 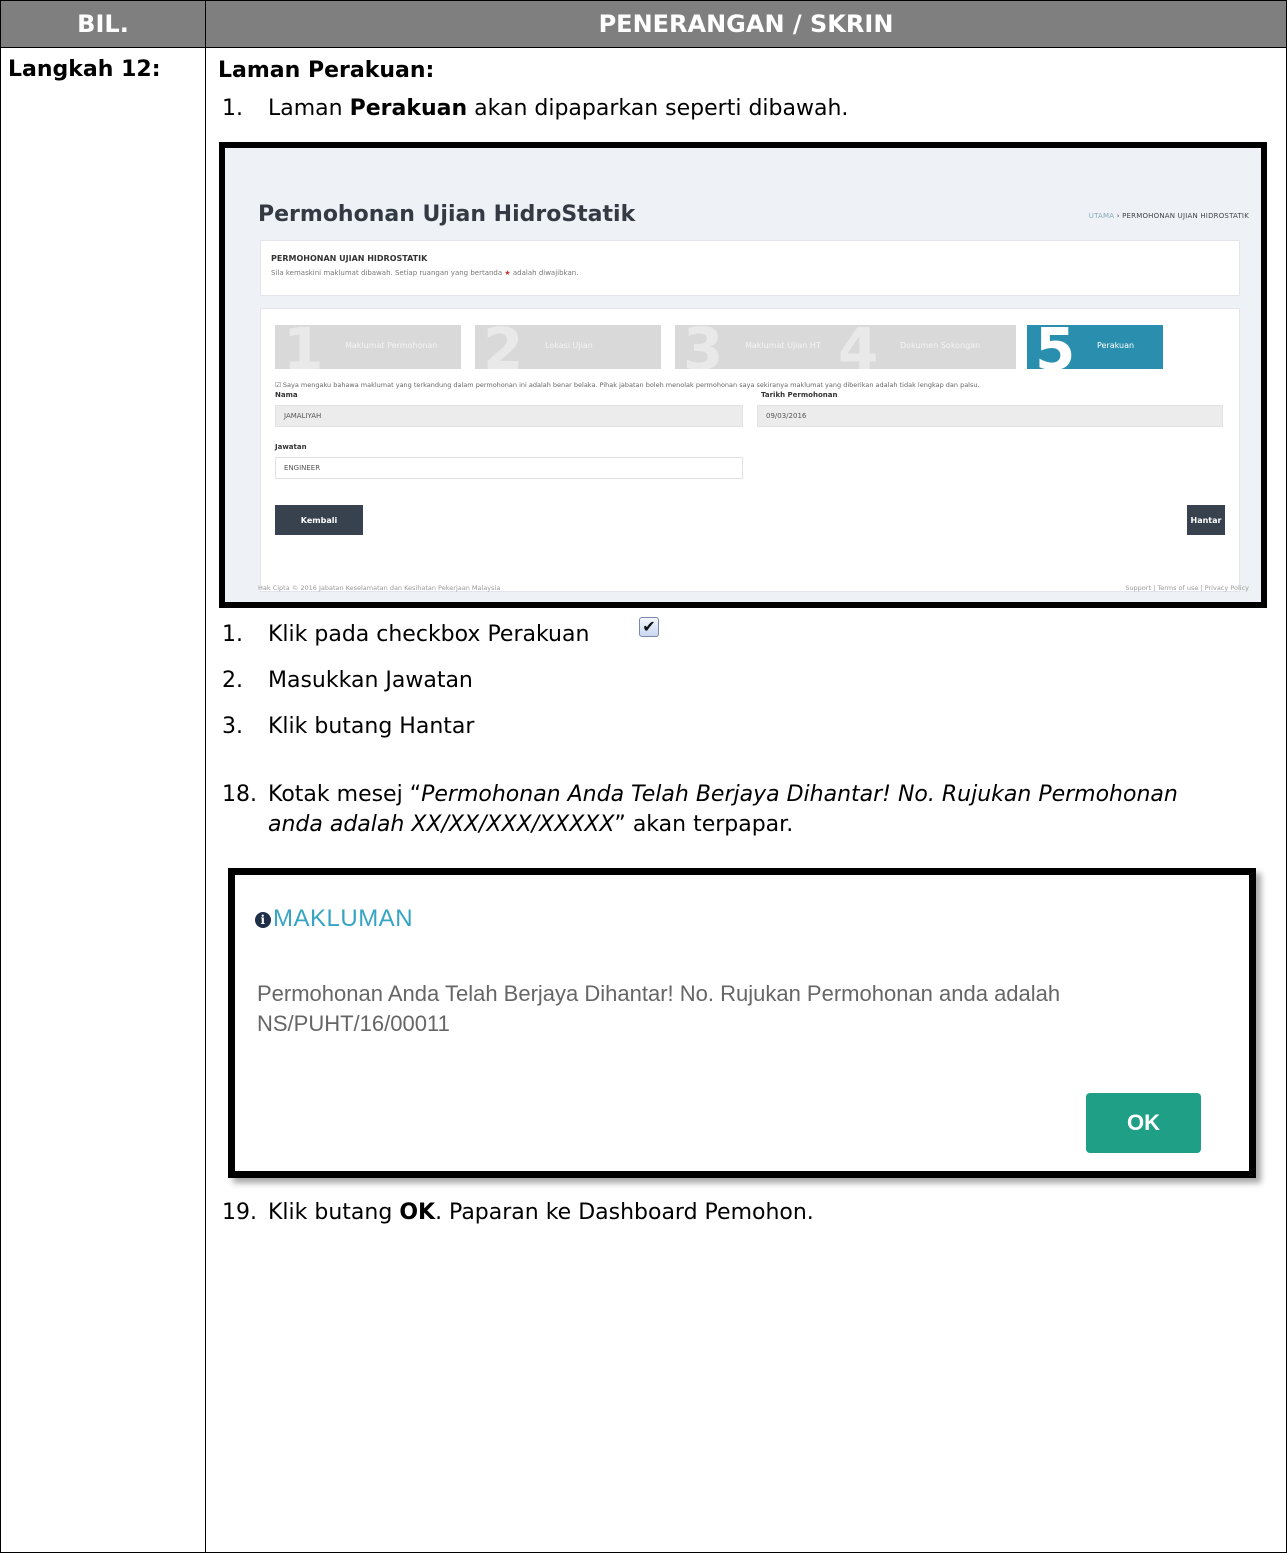 What do you see at coordinates (103, 24) in the screenshot?
I see `col-header-bil: BIL.` at bounding box center [103, 24].